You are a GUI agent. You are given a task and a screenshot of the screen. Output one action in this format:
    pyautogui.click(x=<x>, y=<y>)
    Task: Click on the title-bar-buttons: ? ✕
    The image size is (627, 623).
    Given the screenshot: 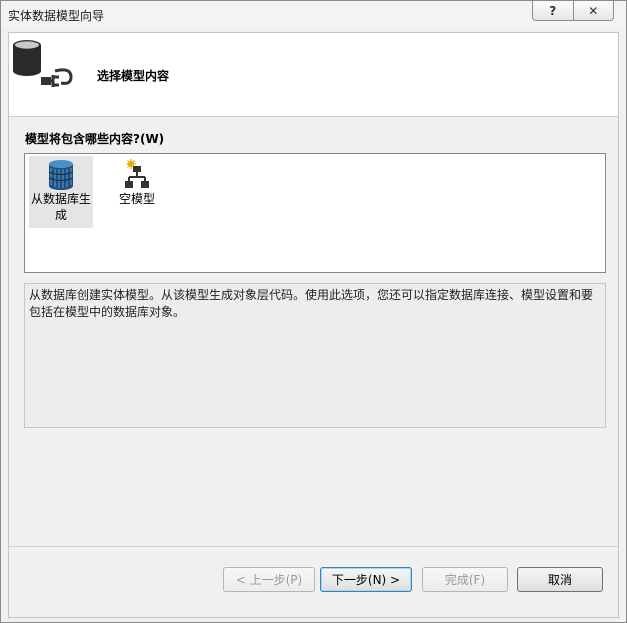 What is the action you would take?
    pyautogui.click(x=573, y=11)
    